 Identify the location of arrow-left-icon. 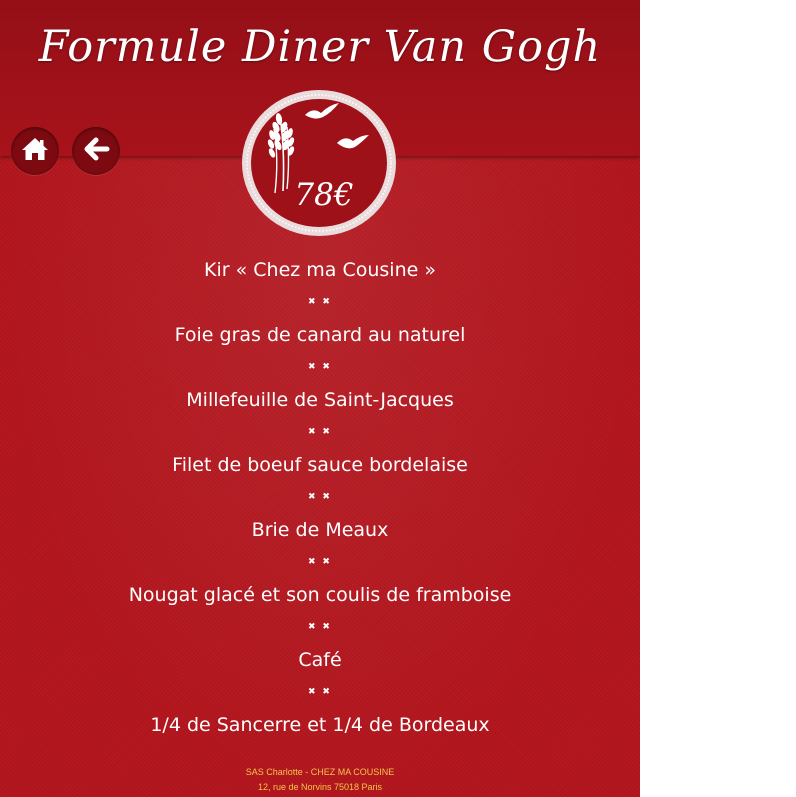
(96, 151).